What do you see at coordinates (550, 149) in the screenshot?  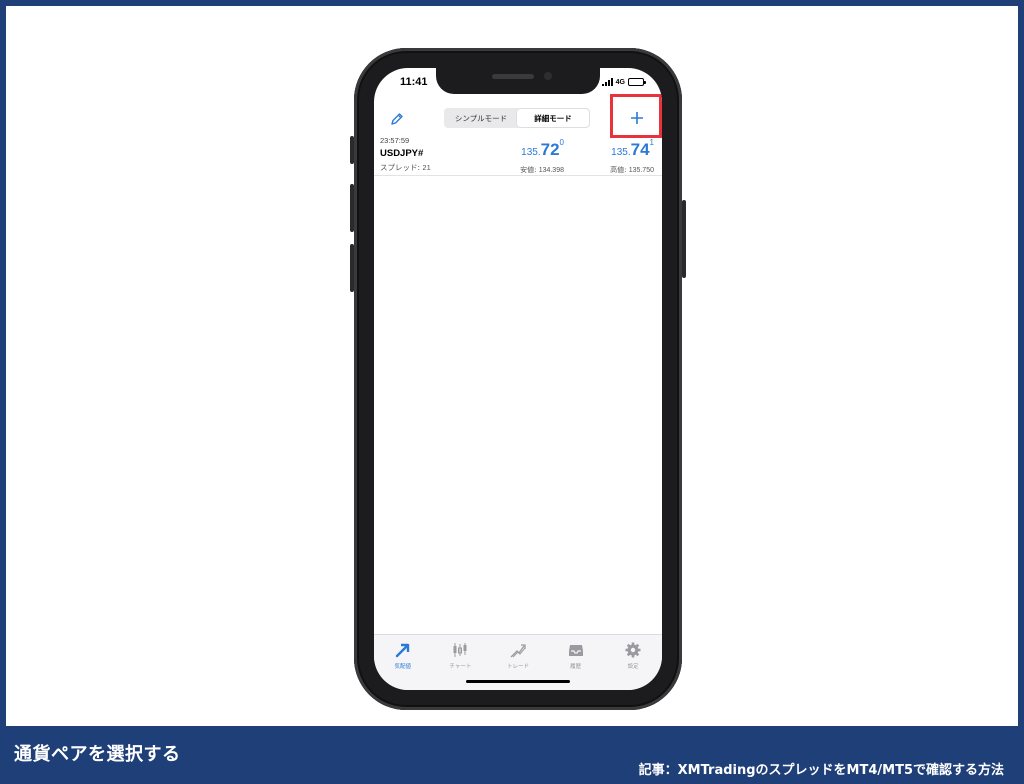 I see `bid-price-pips: 72` at bounding box center [550, 149].